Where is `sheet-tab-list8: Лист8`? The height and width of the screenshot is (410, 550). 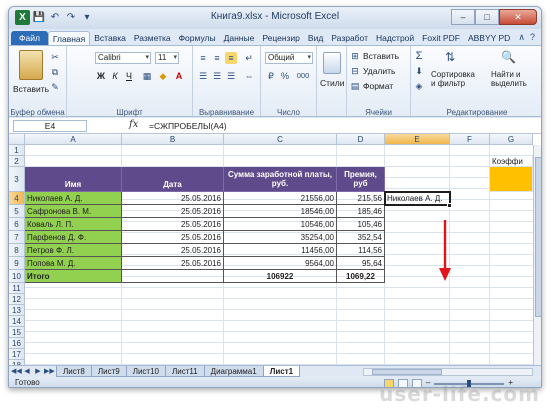
sheet-tab-list8: Лист8 is located at coordinates (74, 371).